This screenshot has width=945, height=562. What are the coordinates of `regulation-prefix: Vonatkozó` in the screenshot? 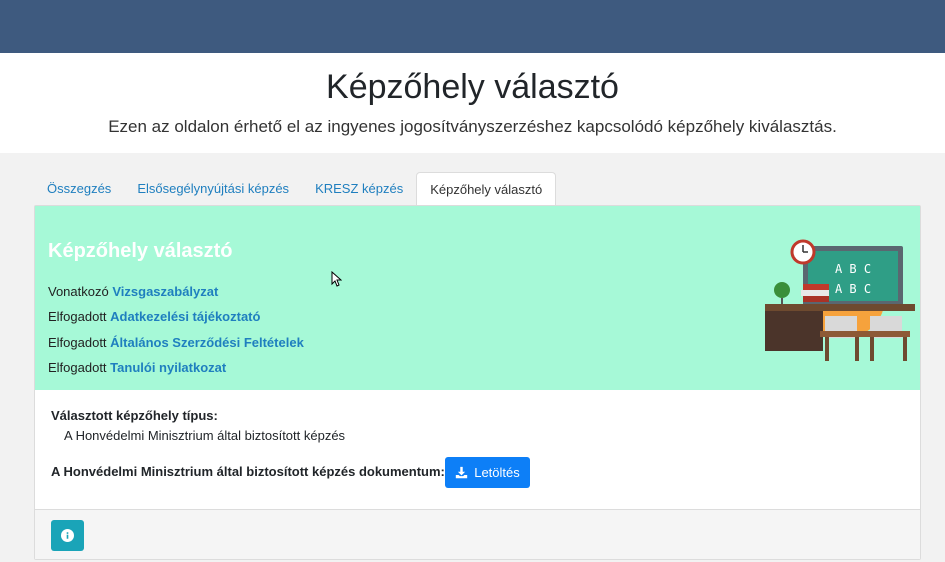 It's located at (78, 291).